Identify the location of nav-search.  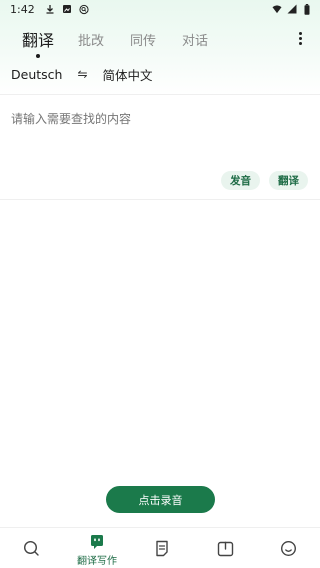
(31, 548).